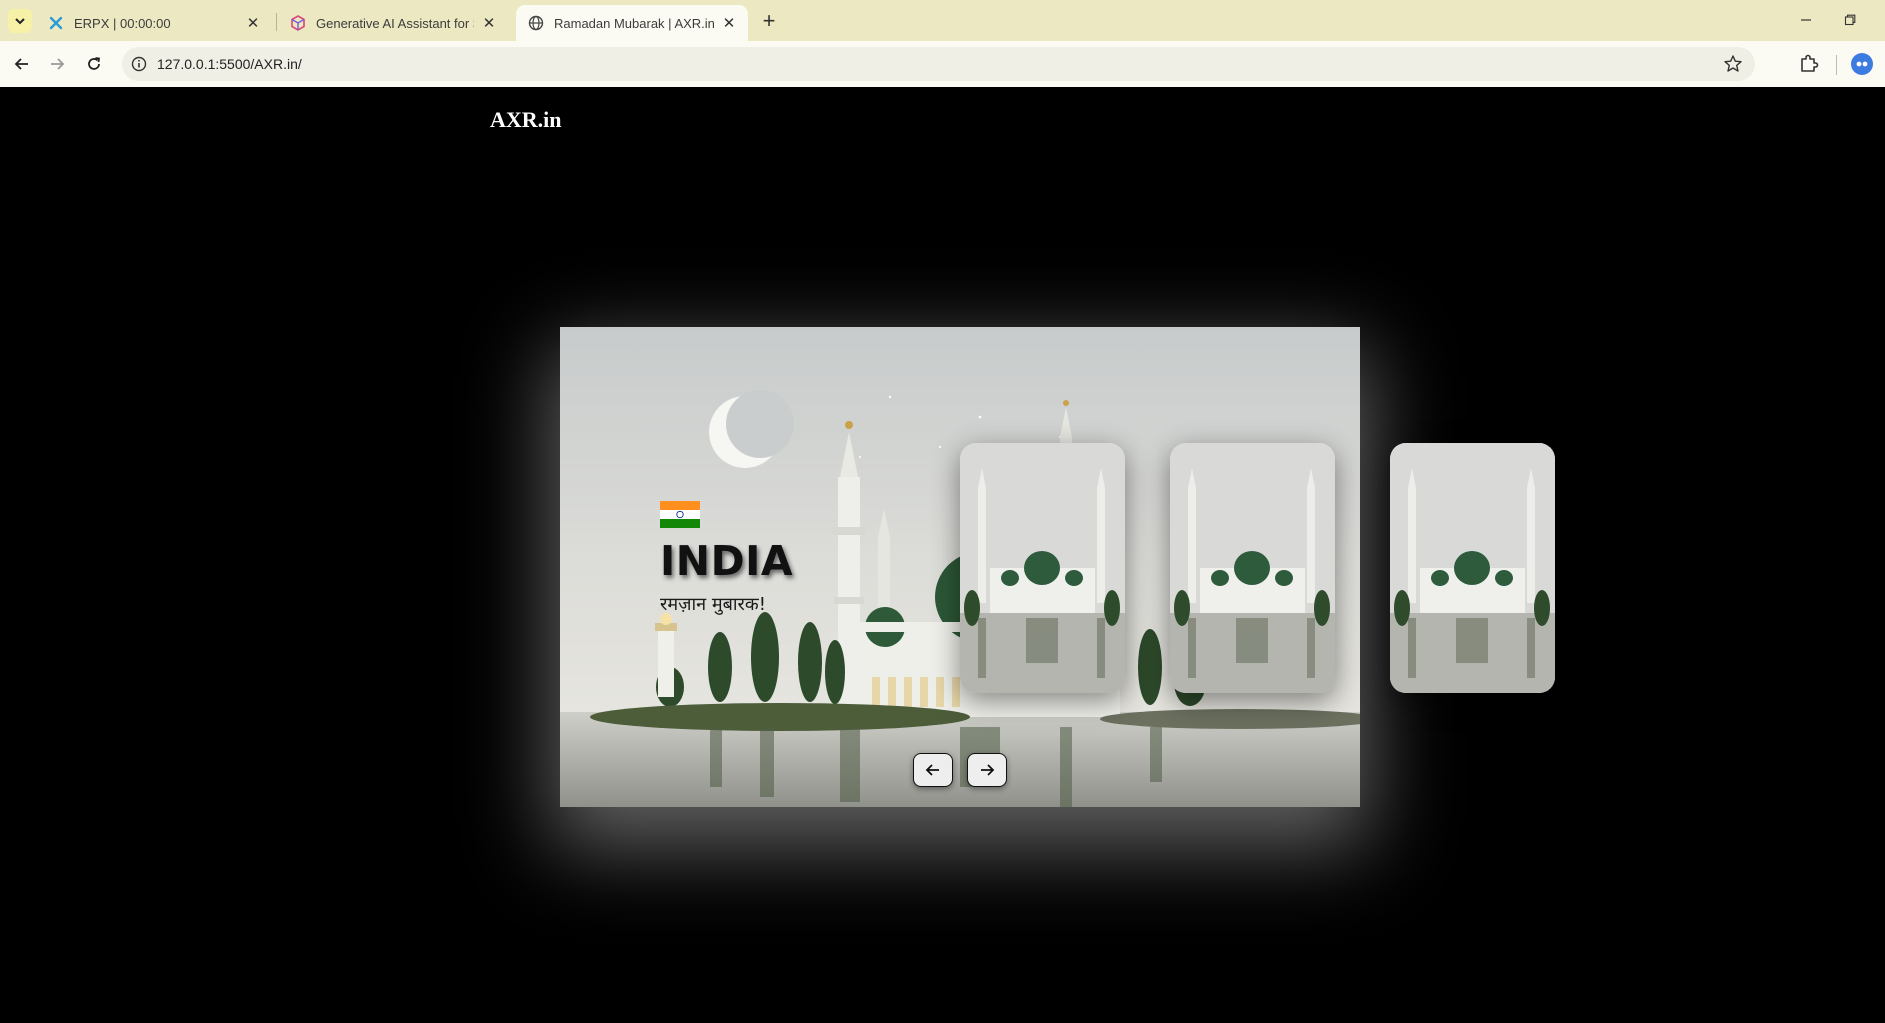 Image resolution: width=1885 pixels, height=1023 pixels. I want to click on vscode-live-icon, so click(56, 23).